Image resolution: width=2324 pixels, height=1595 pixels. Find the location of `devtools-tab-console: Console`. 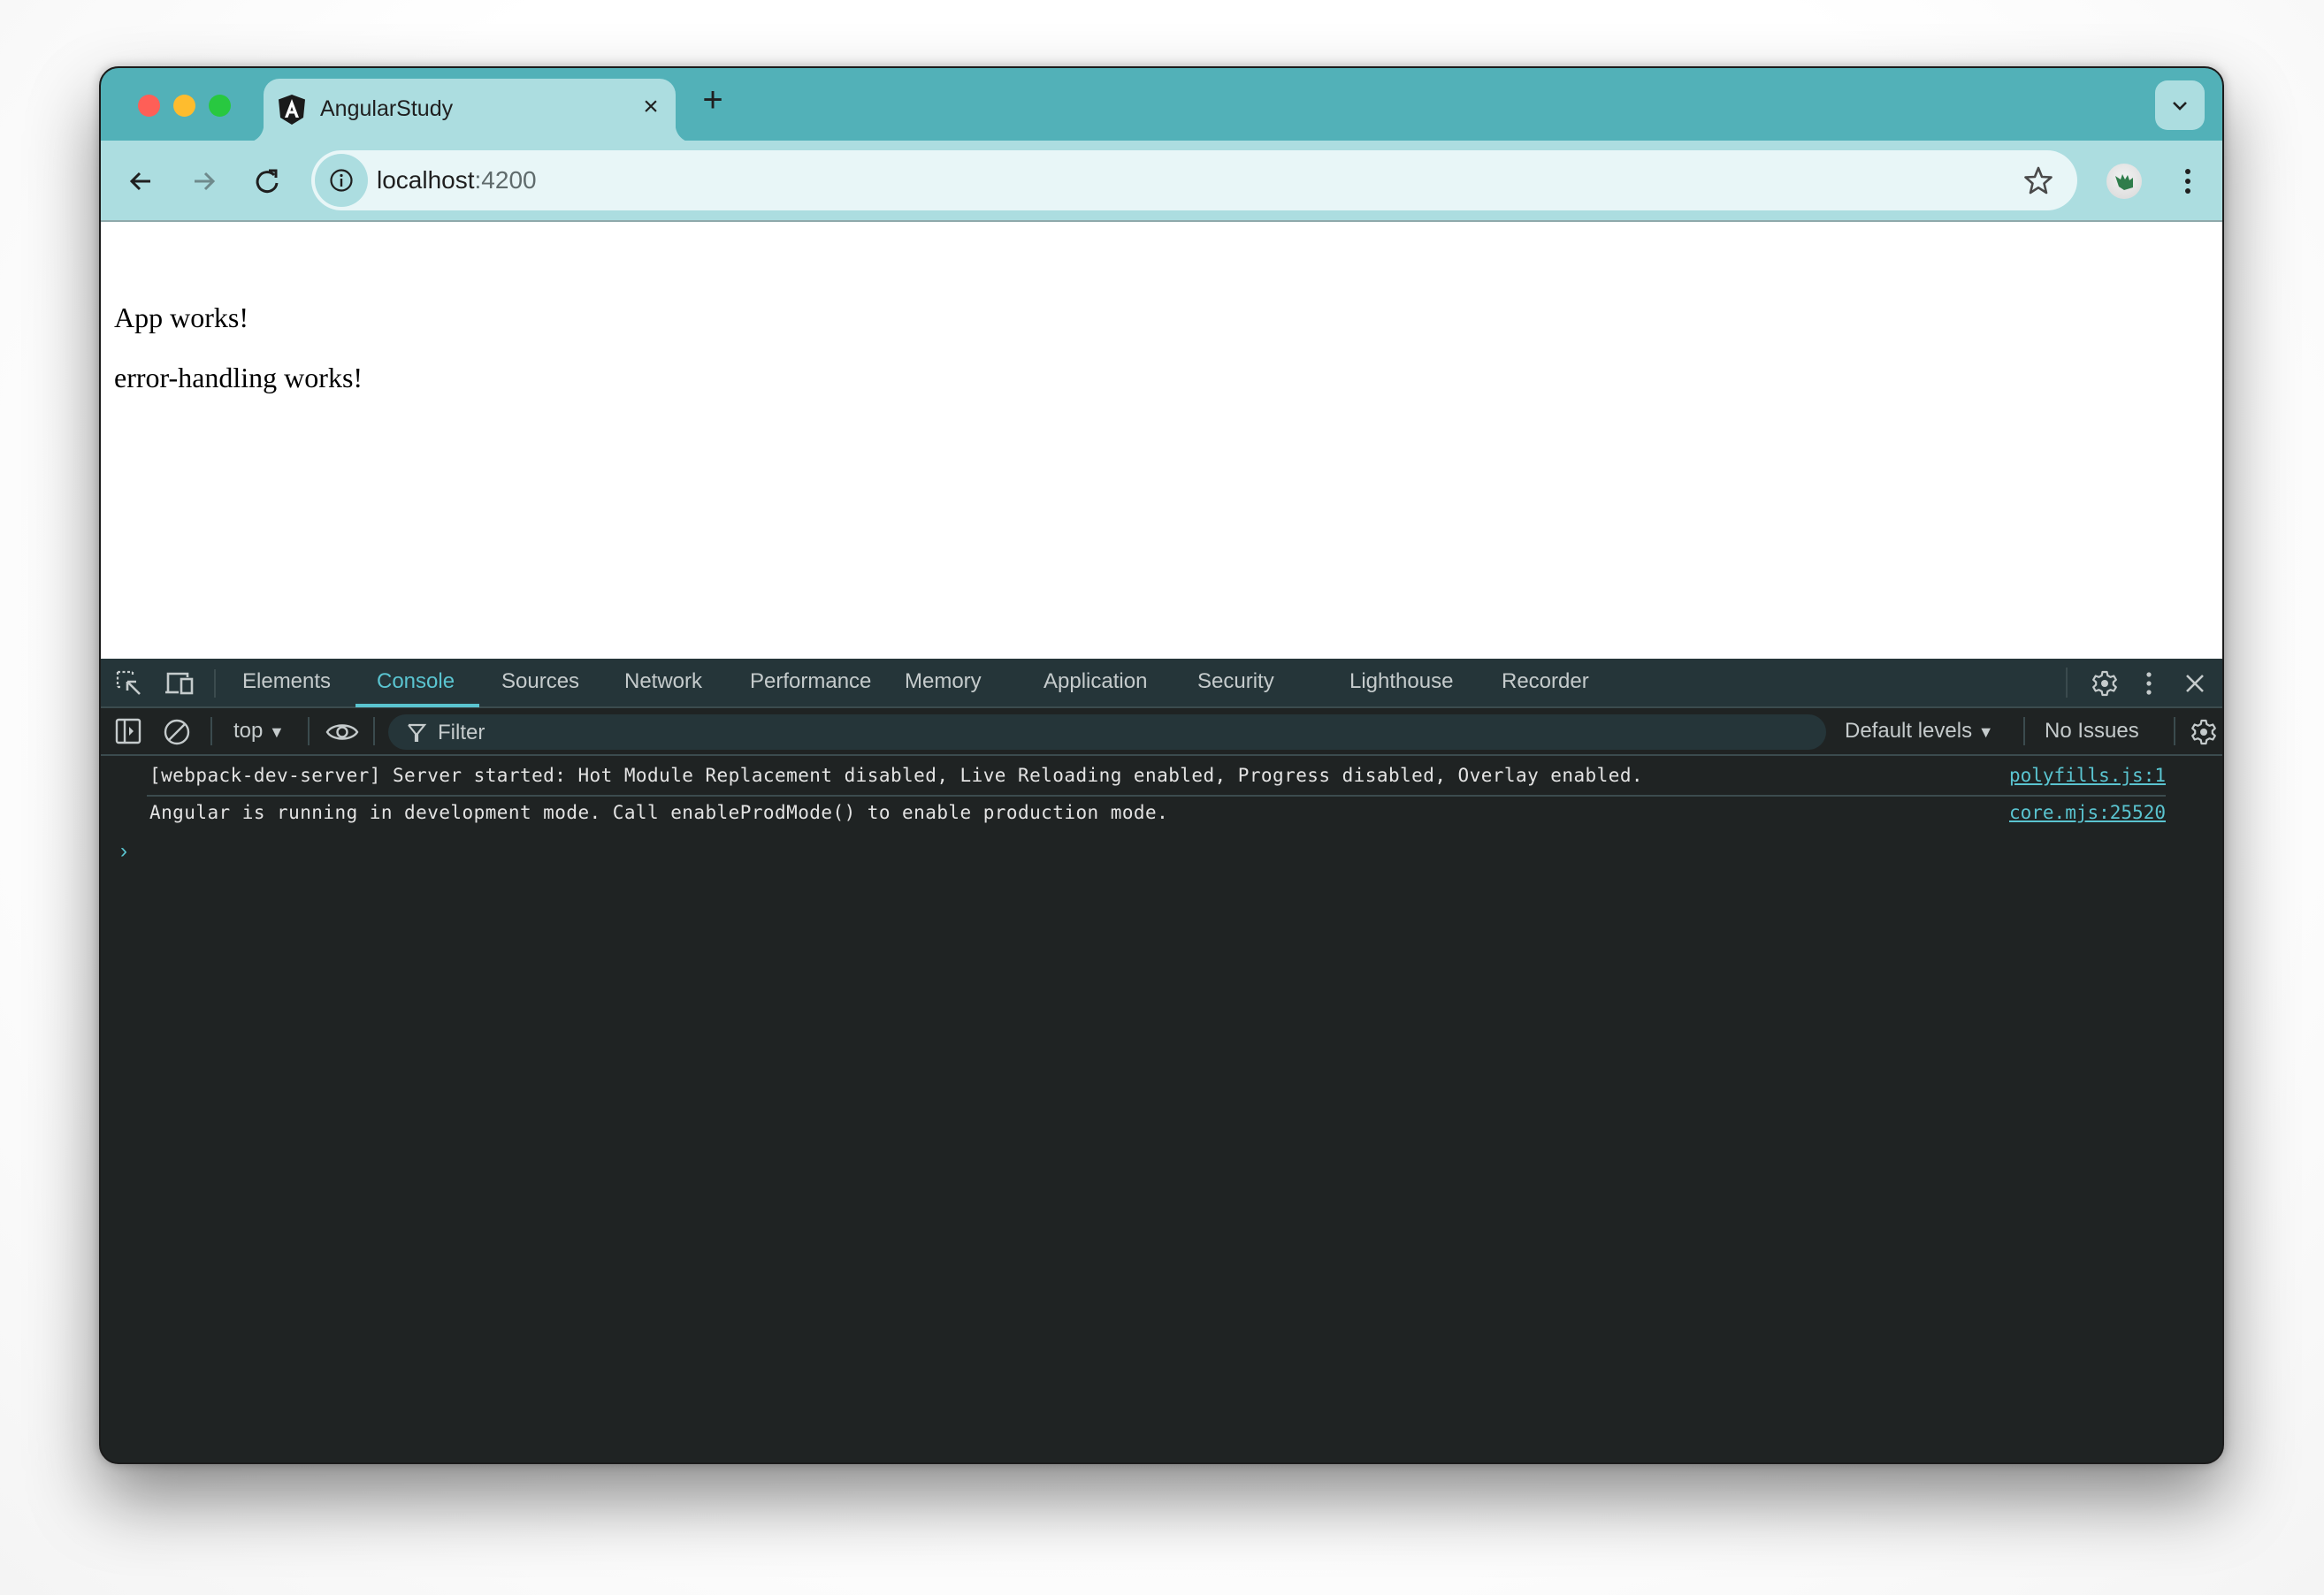

devtools-tab-console: Console is located at coordinates (416, 682).